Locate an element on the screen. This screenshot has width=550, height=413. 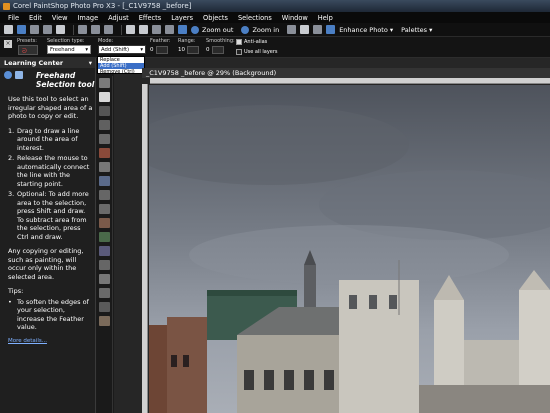
step-number: 3. is located at coordinates (11, 194).